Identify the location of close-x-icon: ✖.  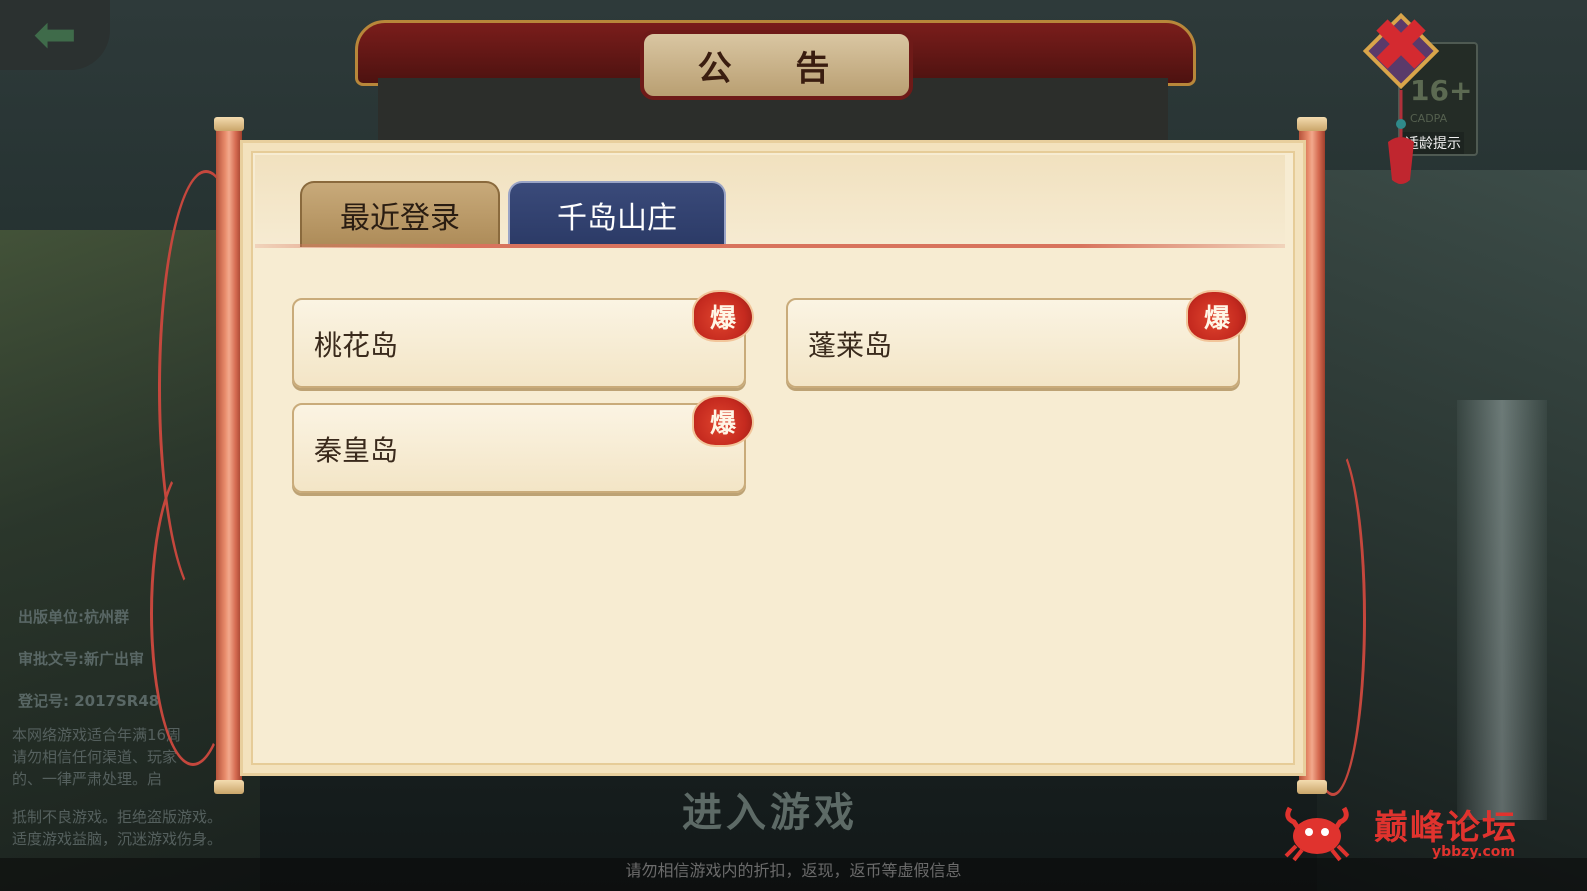
(1401, 46).